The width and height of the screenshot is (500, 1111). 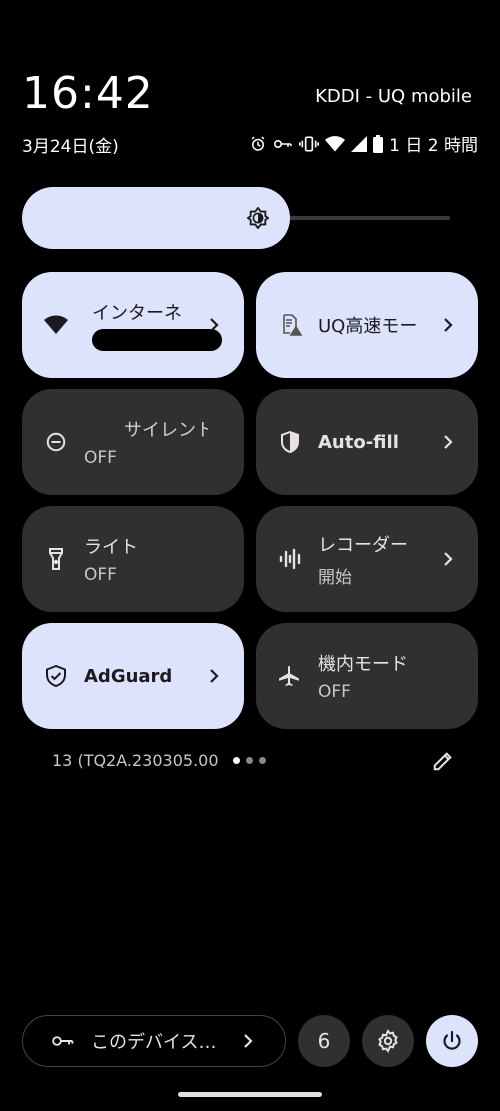 What do you see at coordinates (56, 442) in the screenshot?
I see `do-not-disturb-icon` at bounding box center [56, 442].